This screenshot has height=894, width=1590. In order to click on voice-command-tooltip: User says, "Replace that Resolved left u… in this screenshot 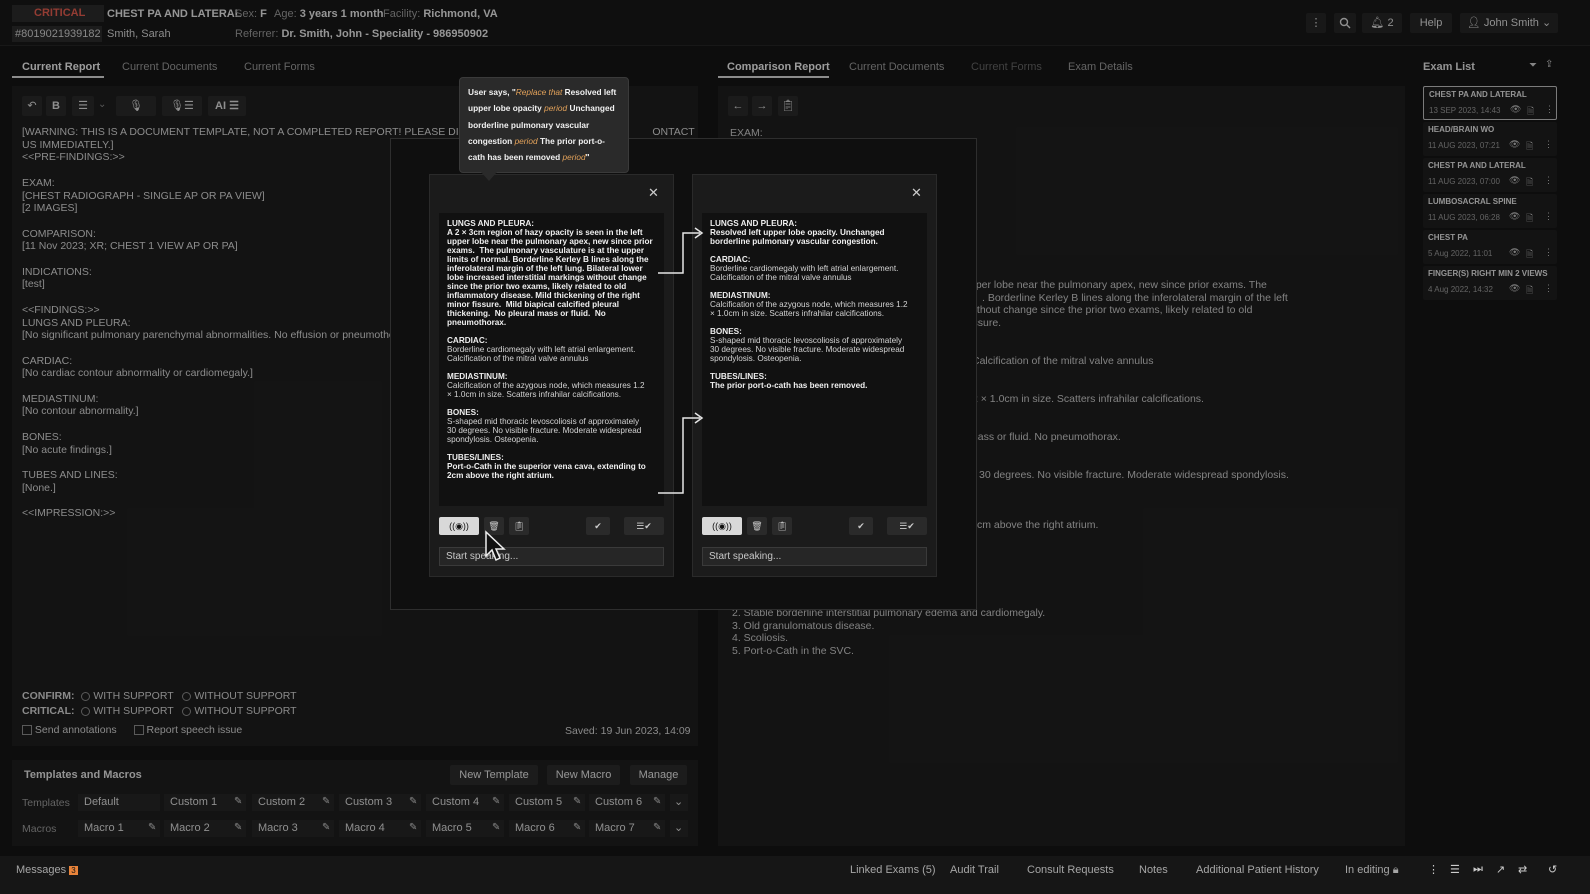, I will do `click(544, 125)`.